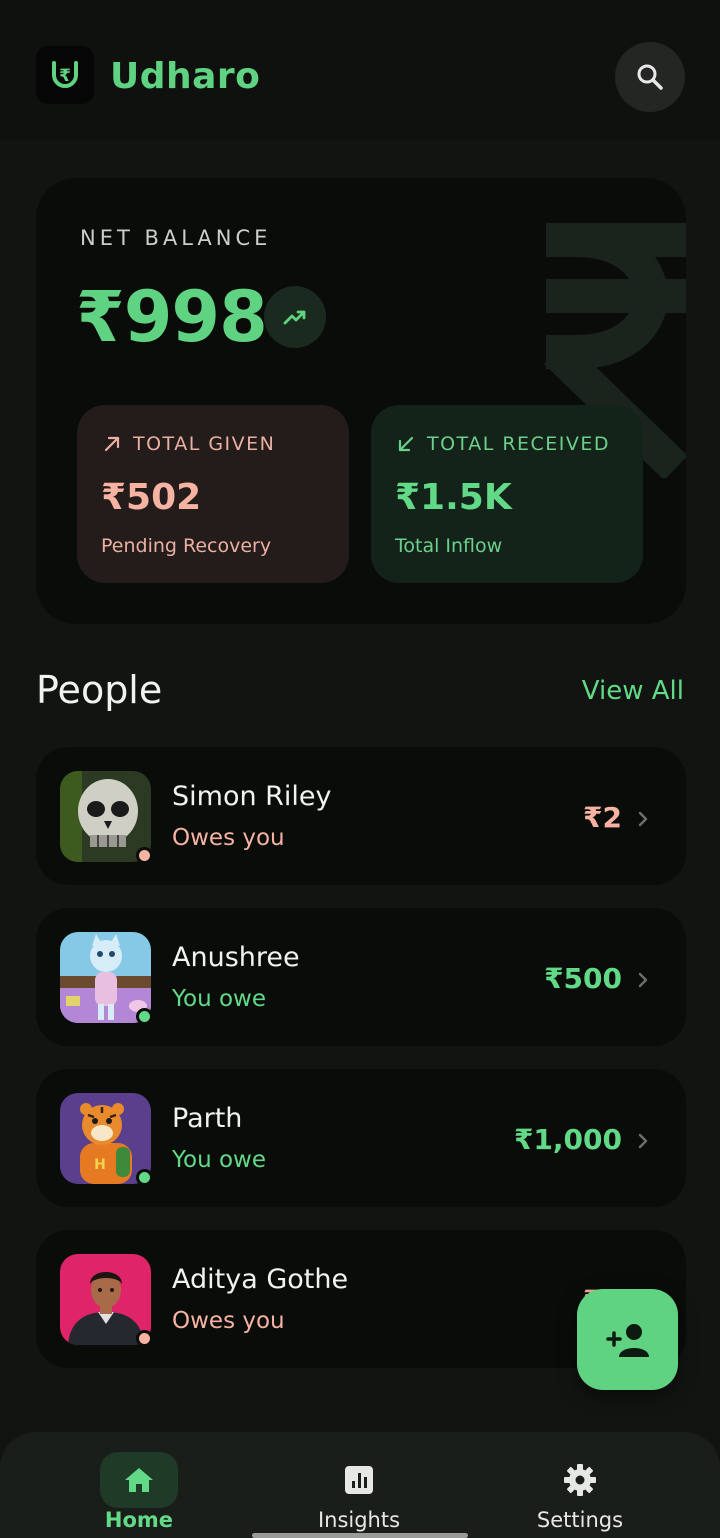 The image size is (720, 1538). What do you see at coordinates (236, 957) in the screenshot?
I see `person-name: Anushree` at bounding box center [236, 957].